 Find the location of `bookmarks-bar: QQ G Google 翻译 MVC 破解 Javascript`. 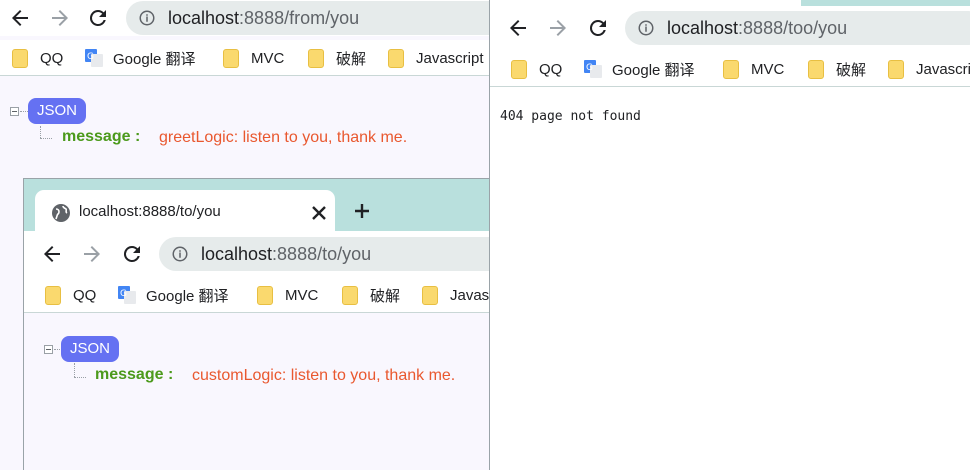

bookmarks-bar: QQ G Google 翻译 MVC 破解 Javascript is located at coordinates (250, 58).